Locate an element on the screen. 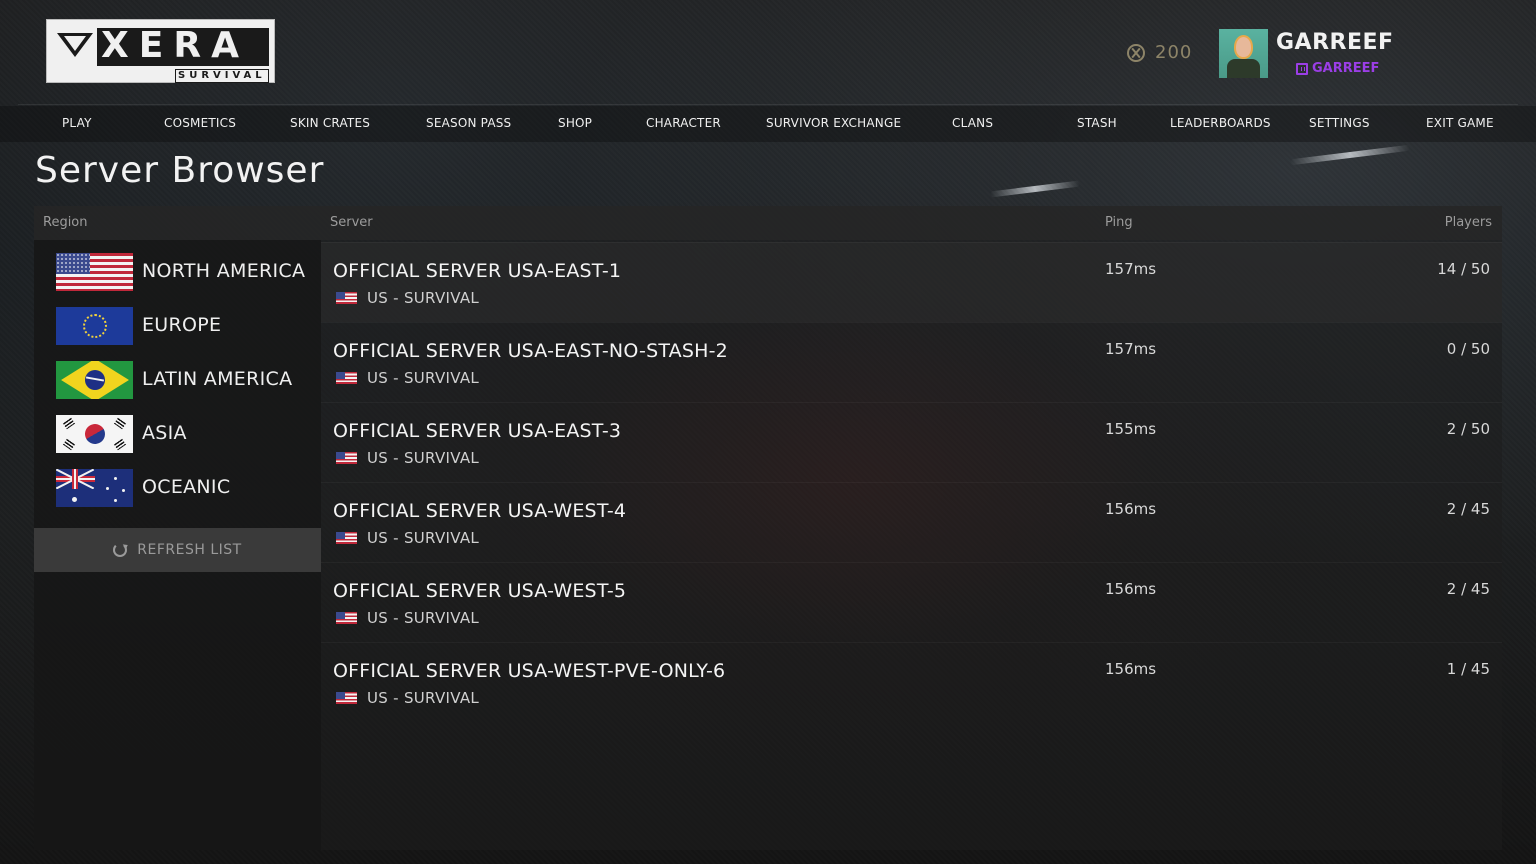 The image size is (1536, 864). logo-triangle-icon is located at coordinates (75, 45).